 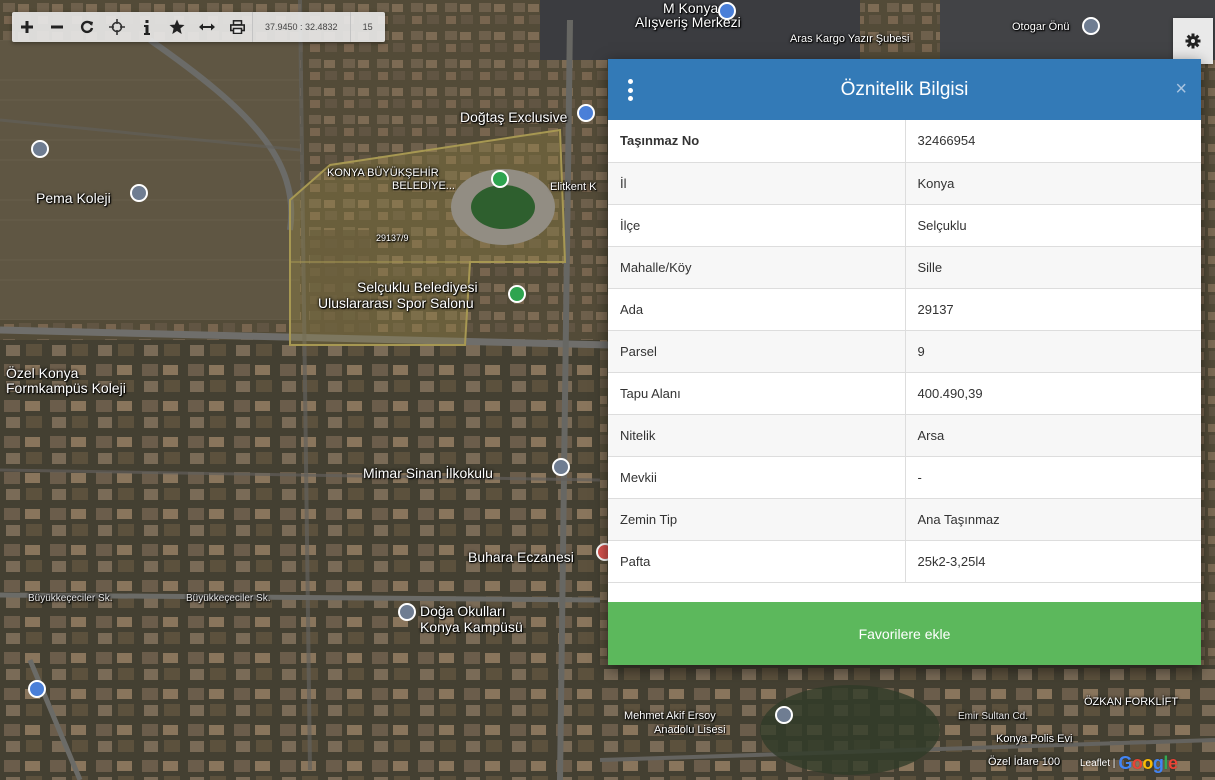 What do you see at coordinates (757, 519) in the screenshot?
I see `attribute-key: Zemin Tip` at bounding box center [757, 519].